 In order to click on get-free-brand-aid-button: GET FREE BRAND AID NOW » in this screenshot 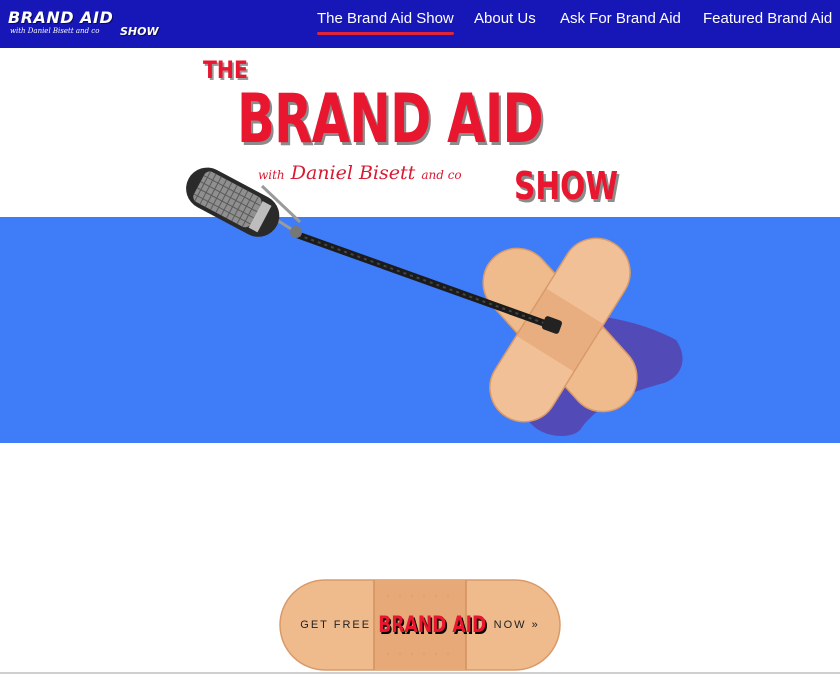, I will do `click(420, 625)`.